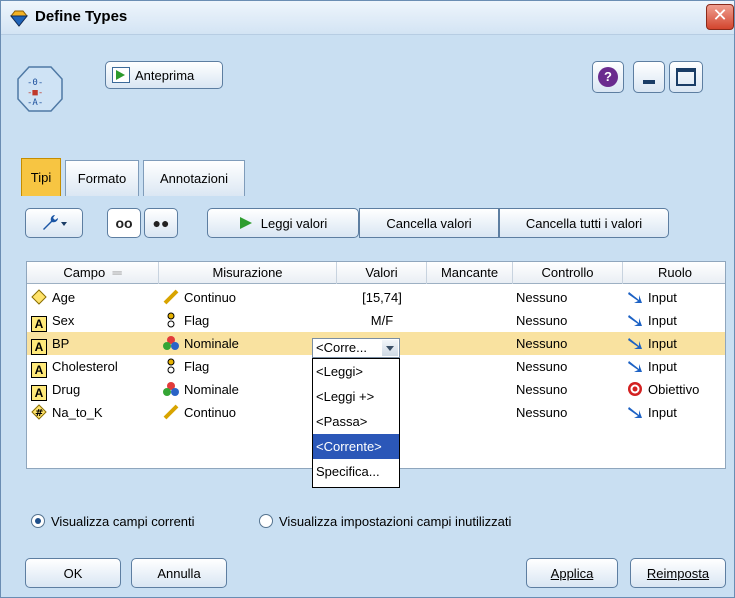 This screenshot has height=598, width=735. I want to click on minimize-button, so click(649, 77).